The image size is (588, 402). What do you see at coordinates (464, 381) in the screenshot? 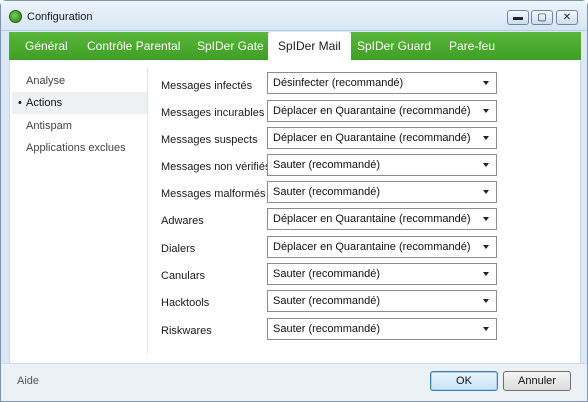
I see `ok-button: OK` at bounding box center [464, 381].